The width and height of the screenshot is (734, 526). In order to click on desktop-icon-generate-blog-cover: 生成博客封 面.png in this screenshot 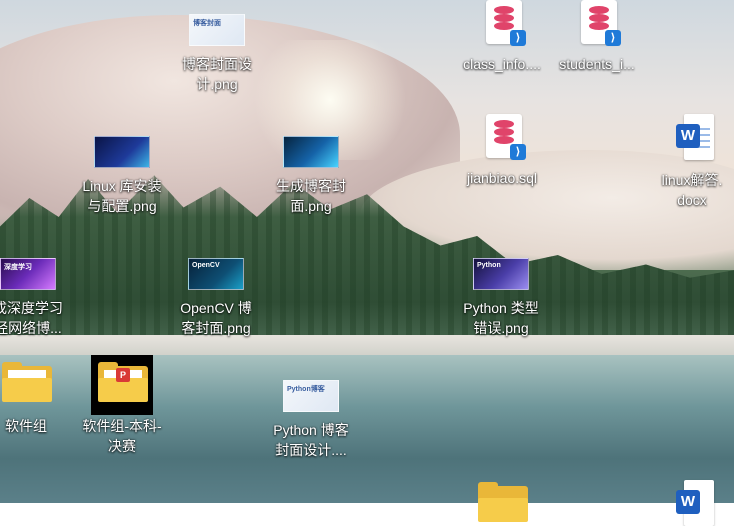, I will do `click(311, 174)`.